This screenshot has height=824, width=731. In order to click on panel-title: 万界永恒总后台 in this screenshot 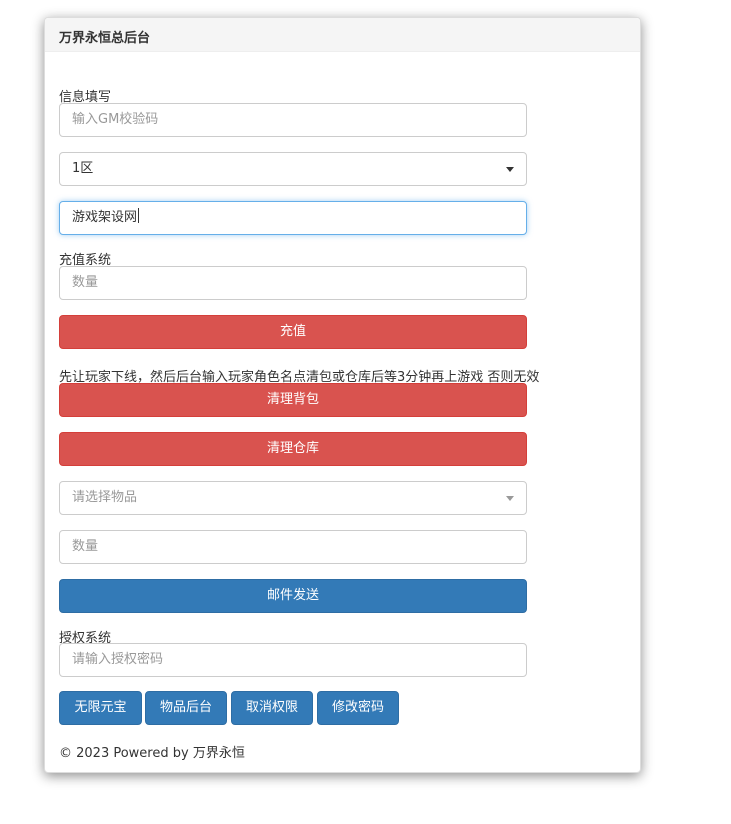, I will do `click(342, 35)`.